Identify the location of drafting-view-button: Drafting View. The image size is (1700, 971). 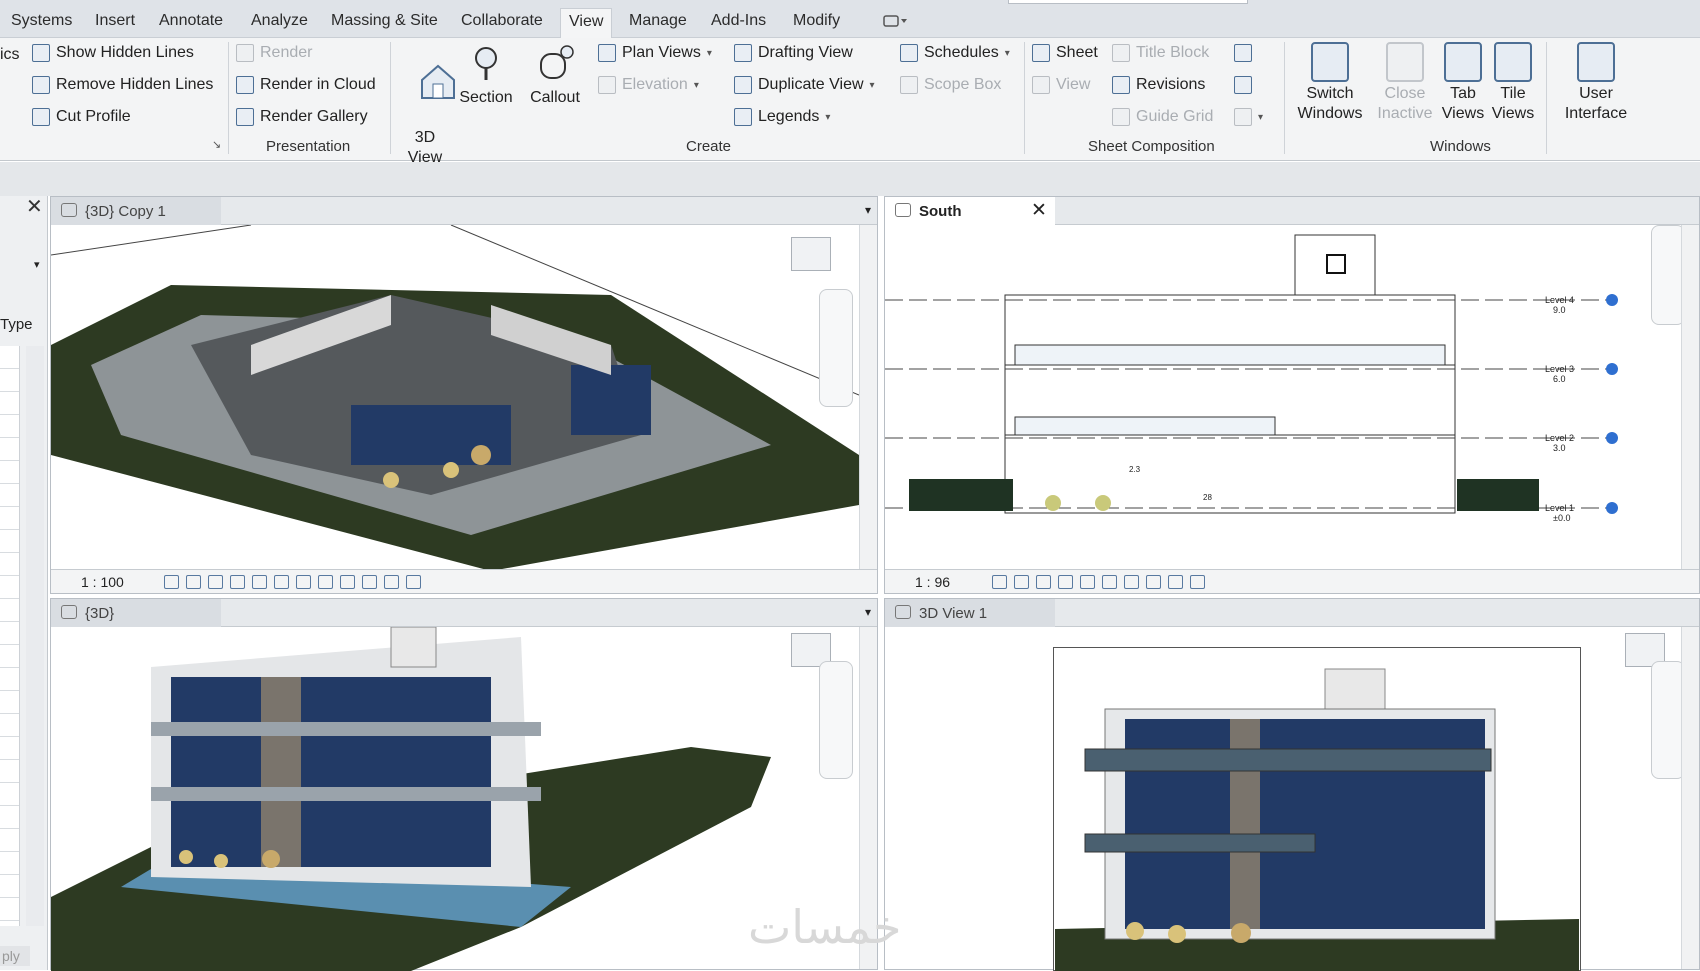
(793, 53).